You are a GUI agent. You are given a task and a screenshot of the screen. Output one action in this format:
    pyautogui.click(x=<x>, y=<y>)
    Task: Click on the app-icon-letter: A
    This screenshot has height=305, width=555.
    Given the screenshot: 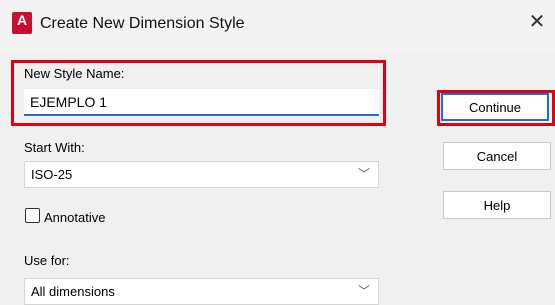 What is the action you would take?
    pyautogui.click(x=22, y=20)
    